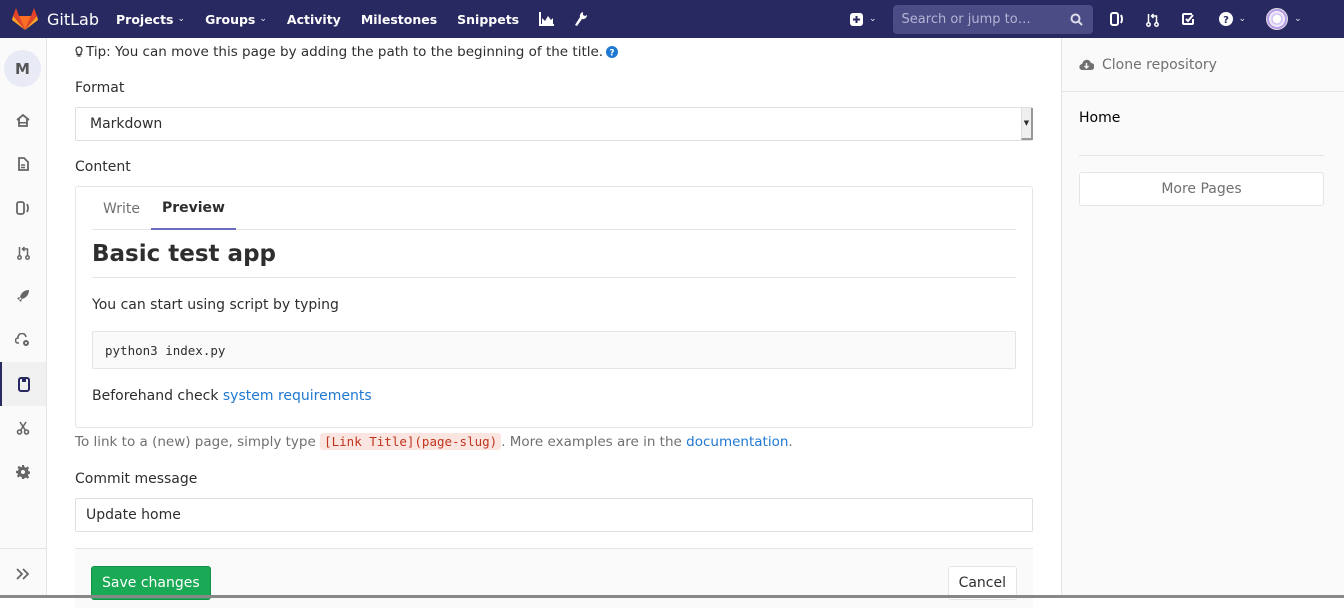 The image size is (1344, 608). Describe the element at coordinates (1099, 118) in the screenshot. I see `wiki-page-link-home: Home` at that location.